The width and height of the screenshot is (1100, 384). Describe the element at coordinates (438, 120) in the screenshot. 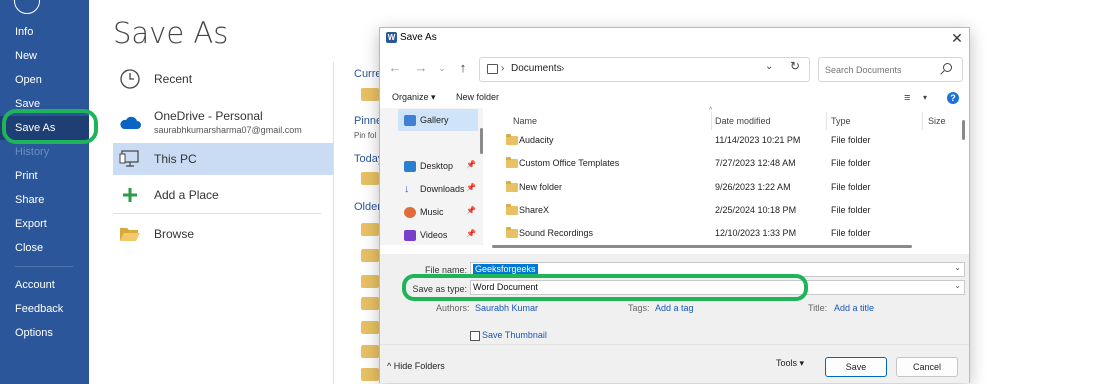

I see `nav-pane-item-gallery: Gallery` at that location.